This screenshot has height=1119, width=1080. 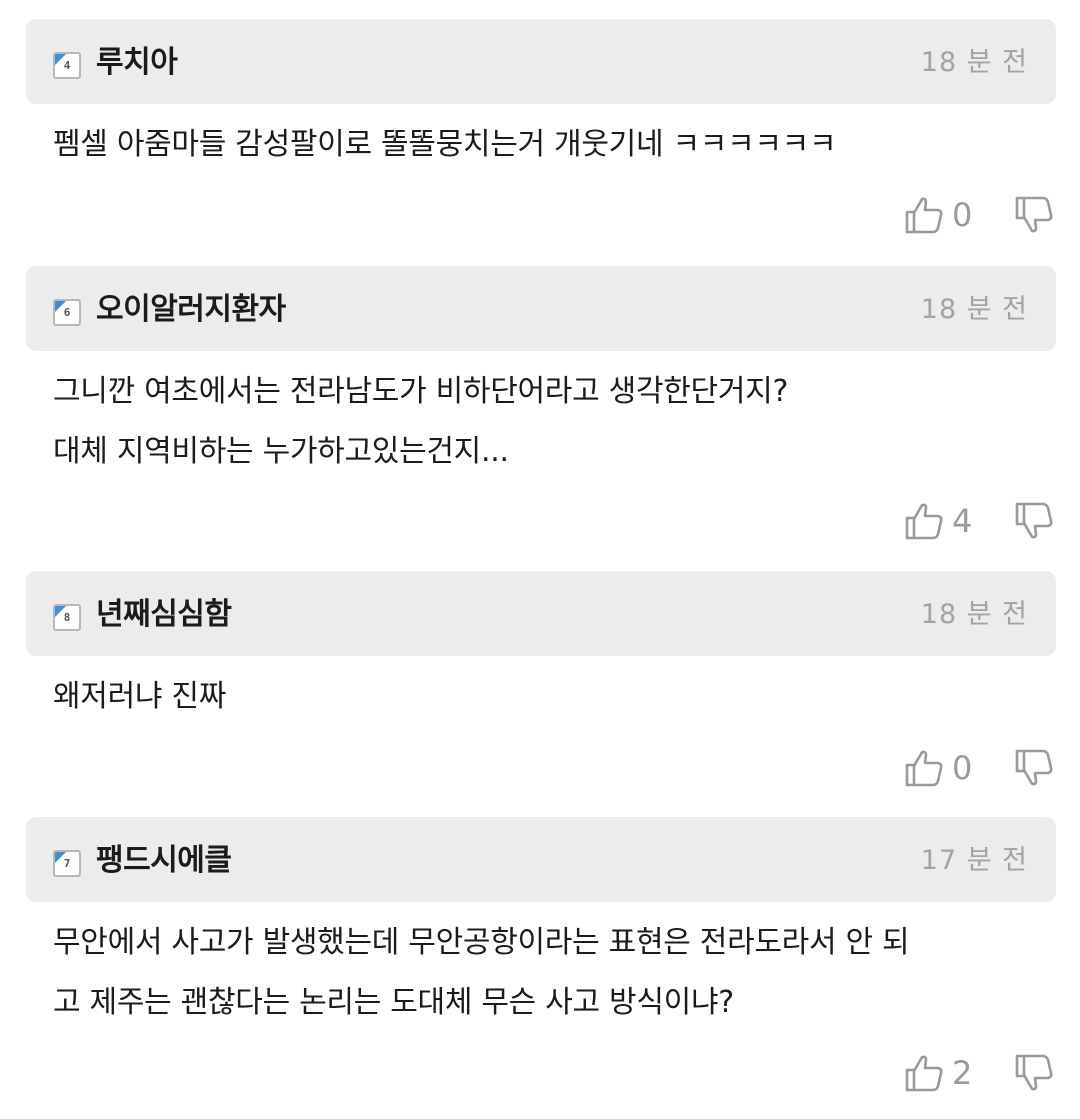 I want to click on comment-header: 7 팽드시에클 17 분 전, so click(x=541, y=859).